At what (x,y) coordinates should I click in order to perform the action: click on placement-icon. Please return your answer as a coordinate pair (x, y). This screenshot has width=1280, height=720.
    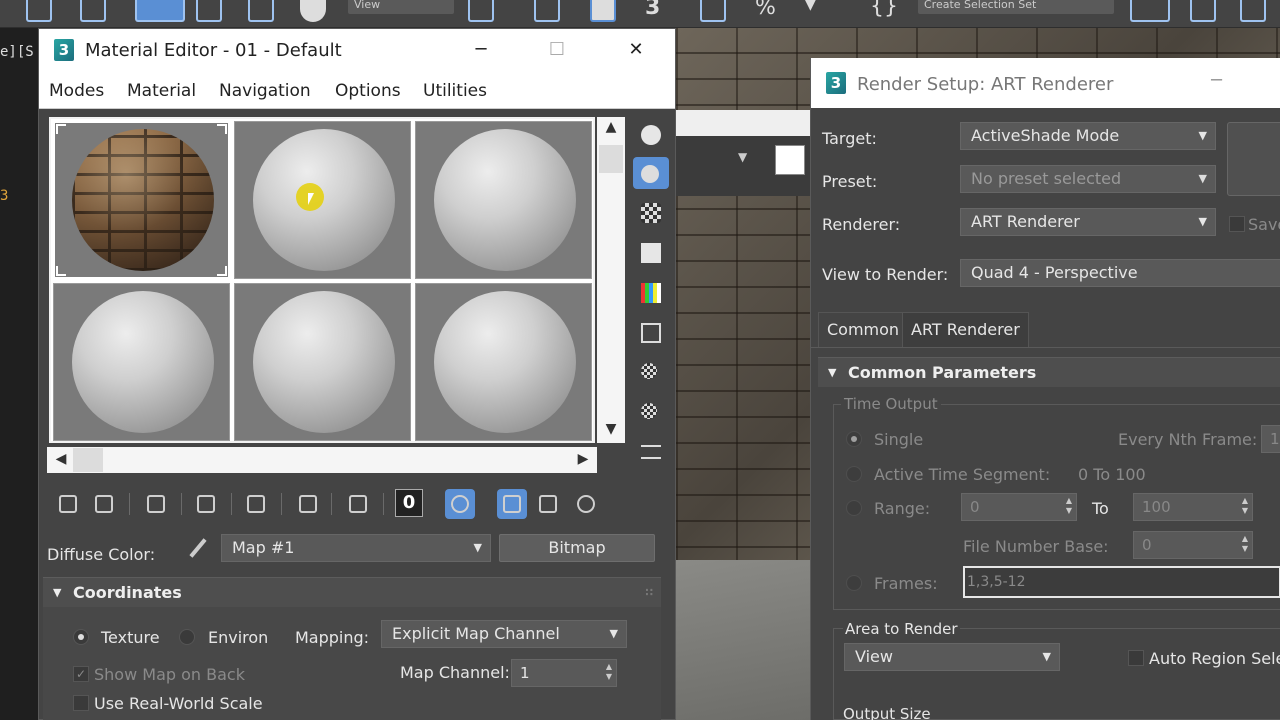
    Looking at the image, I should click on (313, 11).